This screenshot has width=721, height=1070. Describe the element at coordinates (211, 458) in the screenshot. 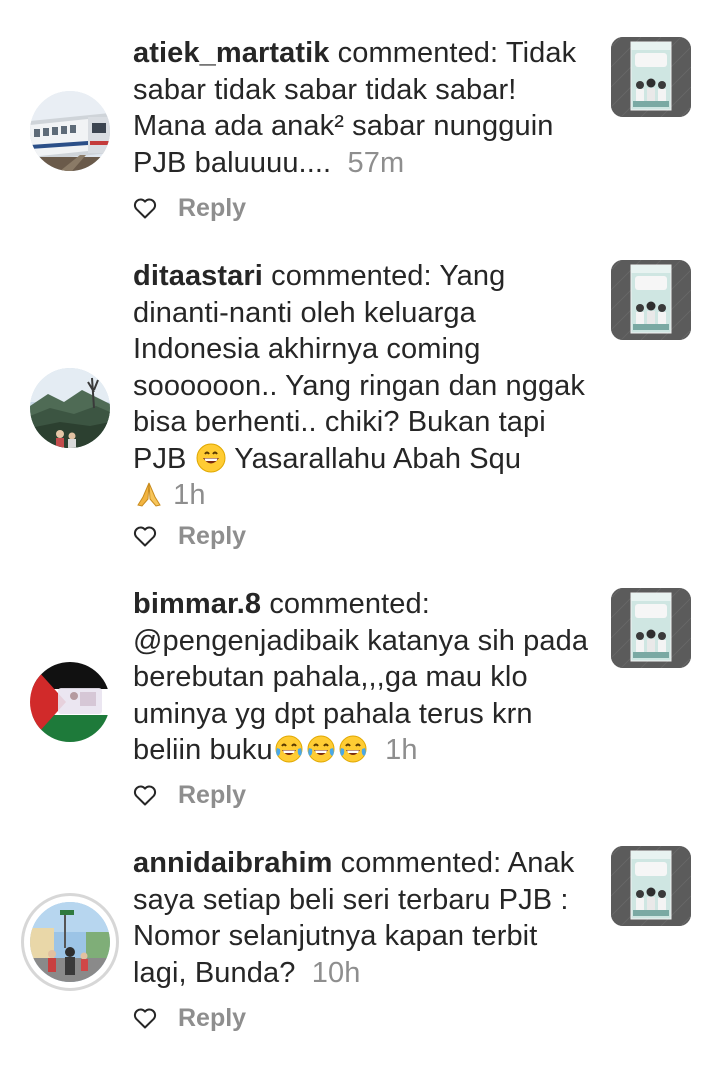

I see `grinning-face-emoji` at that location.